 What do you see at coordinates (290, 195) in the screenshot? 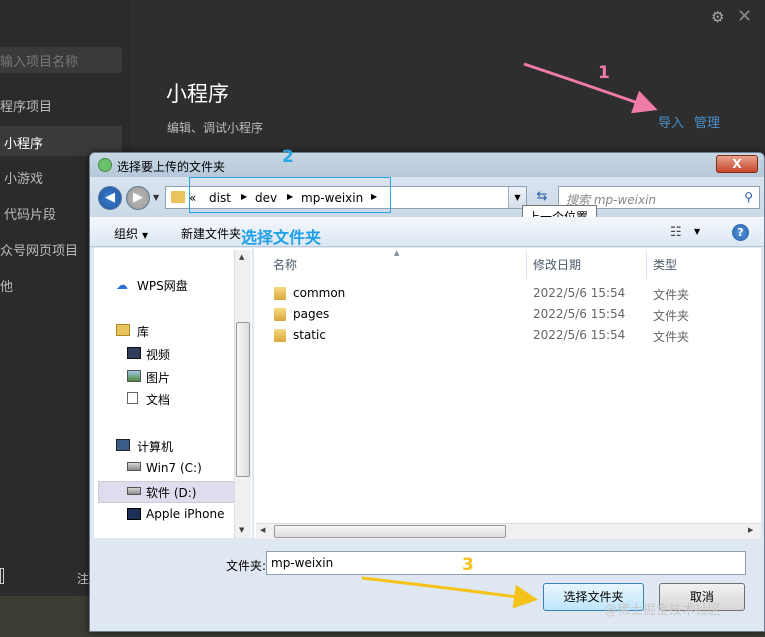
I see `annotation-box` at bounding box center [290, 195].